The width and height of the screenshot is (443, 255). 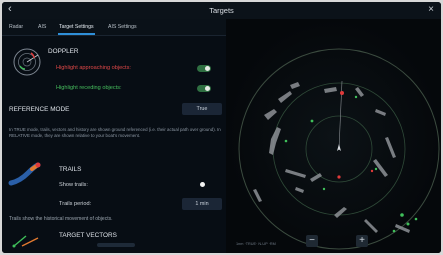 I want to click on target-vectors-title: TARGET VECTORS, so click(x=88, y=235).